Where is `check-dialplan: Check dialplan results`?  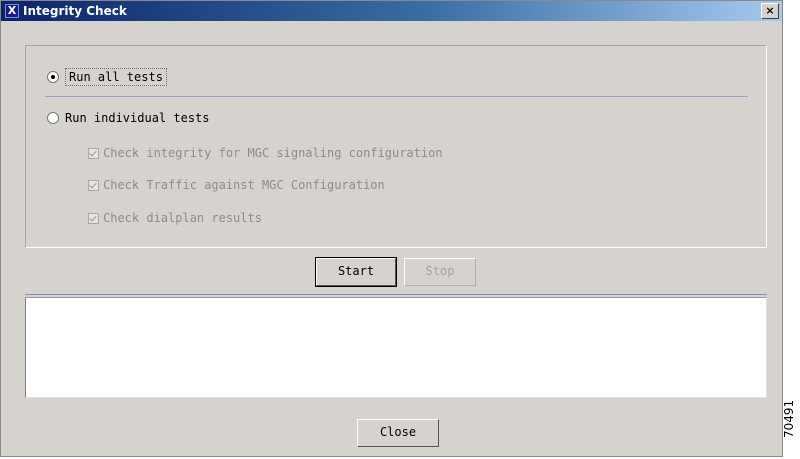
check-dialplan: Check dialplan results is located at coordinates (175, 218).